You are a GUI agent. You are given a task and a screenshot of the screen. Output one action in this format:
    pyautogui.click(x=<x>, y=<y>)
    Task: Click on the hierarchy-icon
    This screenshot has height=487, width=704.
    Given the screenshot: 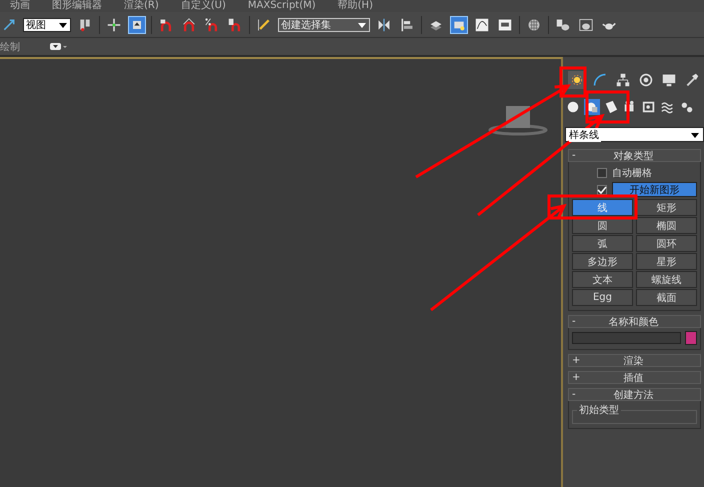 What is the action you would take?
    pyautogui.click(x=623, y=80)
    